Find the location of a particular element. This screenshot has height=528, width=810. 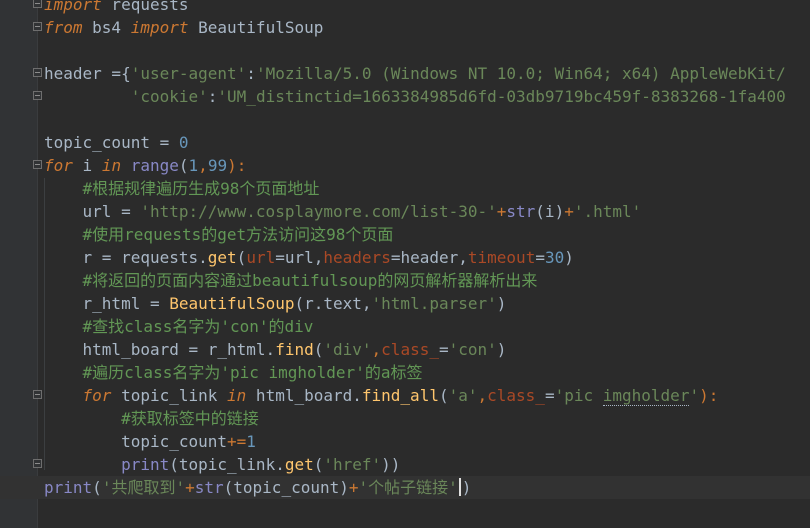

class-call: BeautifulSoup is located at coordinates (232, 303).